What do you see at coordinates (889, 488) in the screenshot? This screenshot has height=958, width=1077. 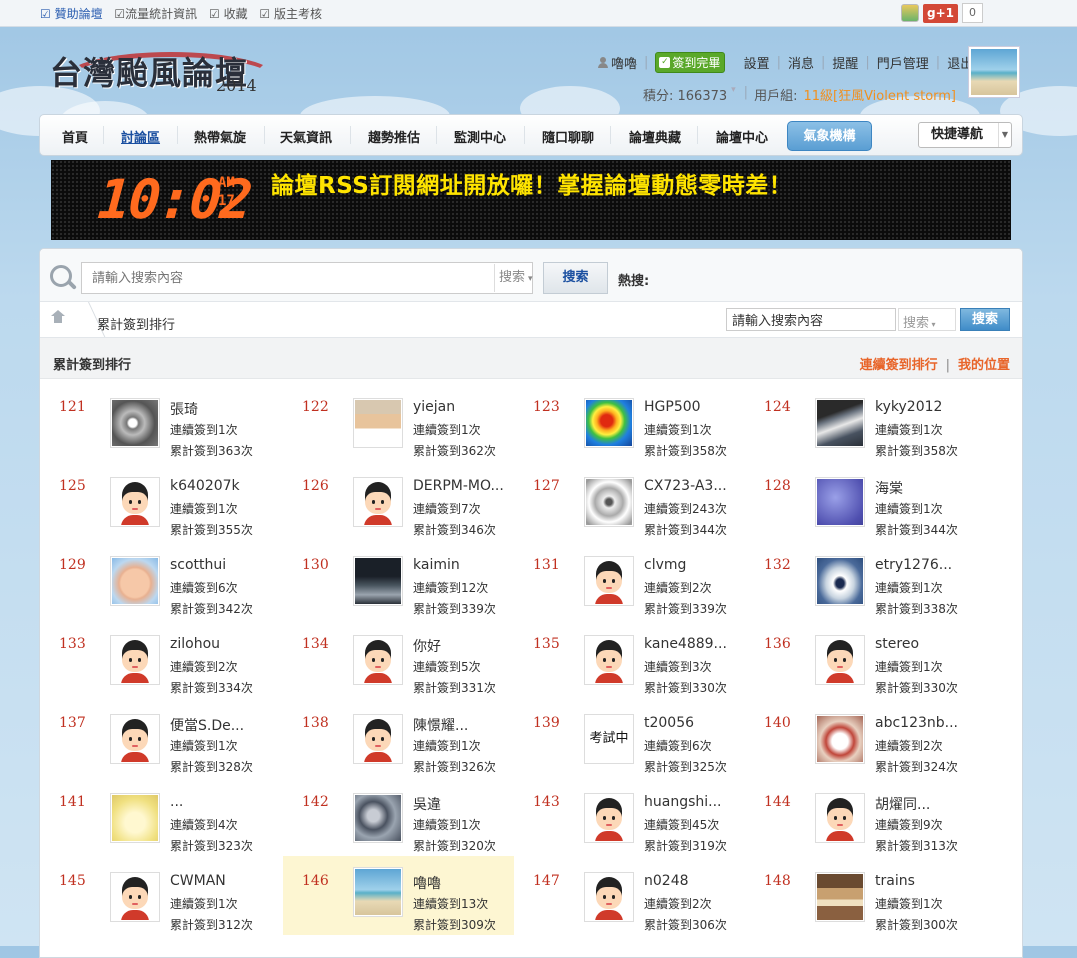 I see `user-name-link: 海棠` at bounding box center [889, 488].